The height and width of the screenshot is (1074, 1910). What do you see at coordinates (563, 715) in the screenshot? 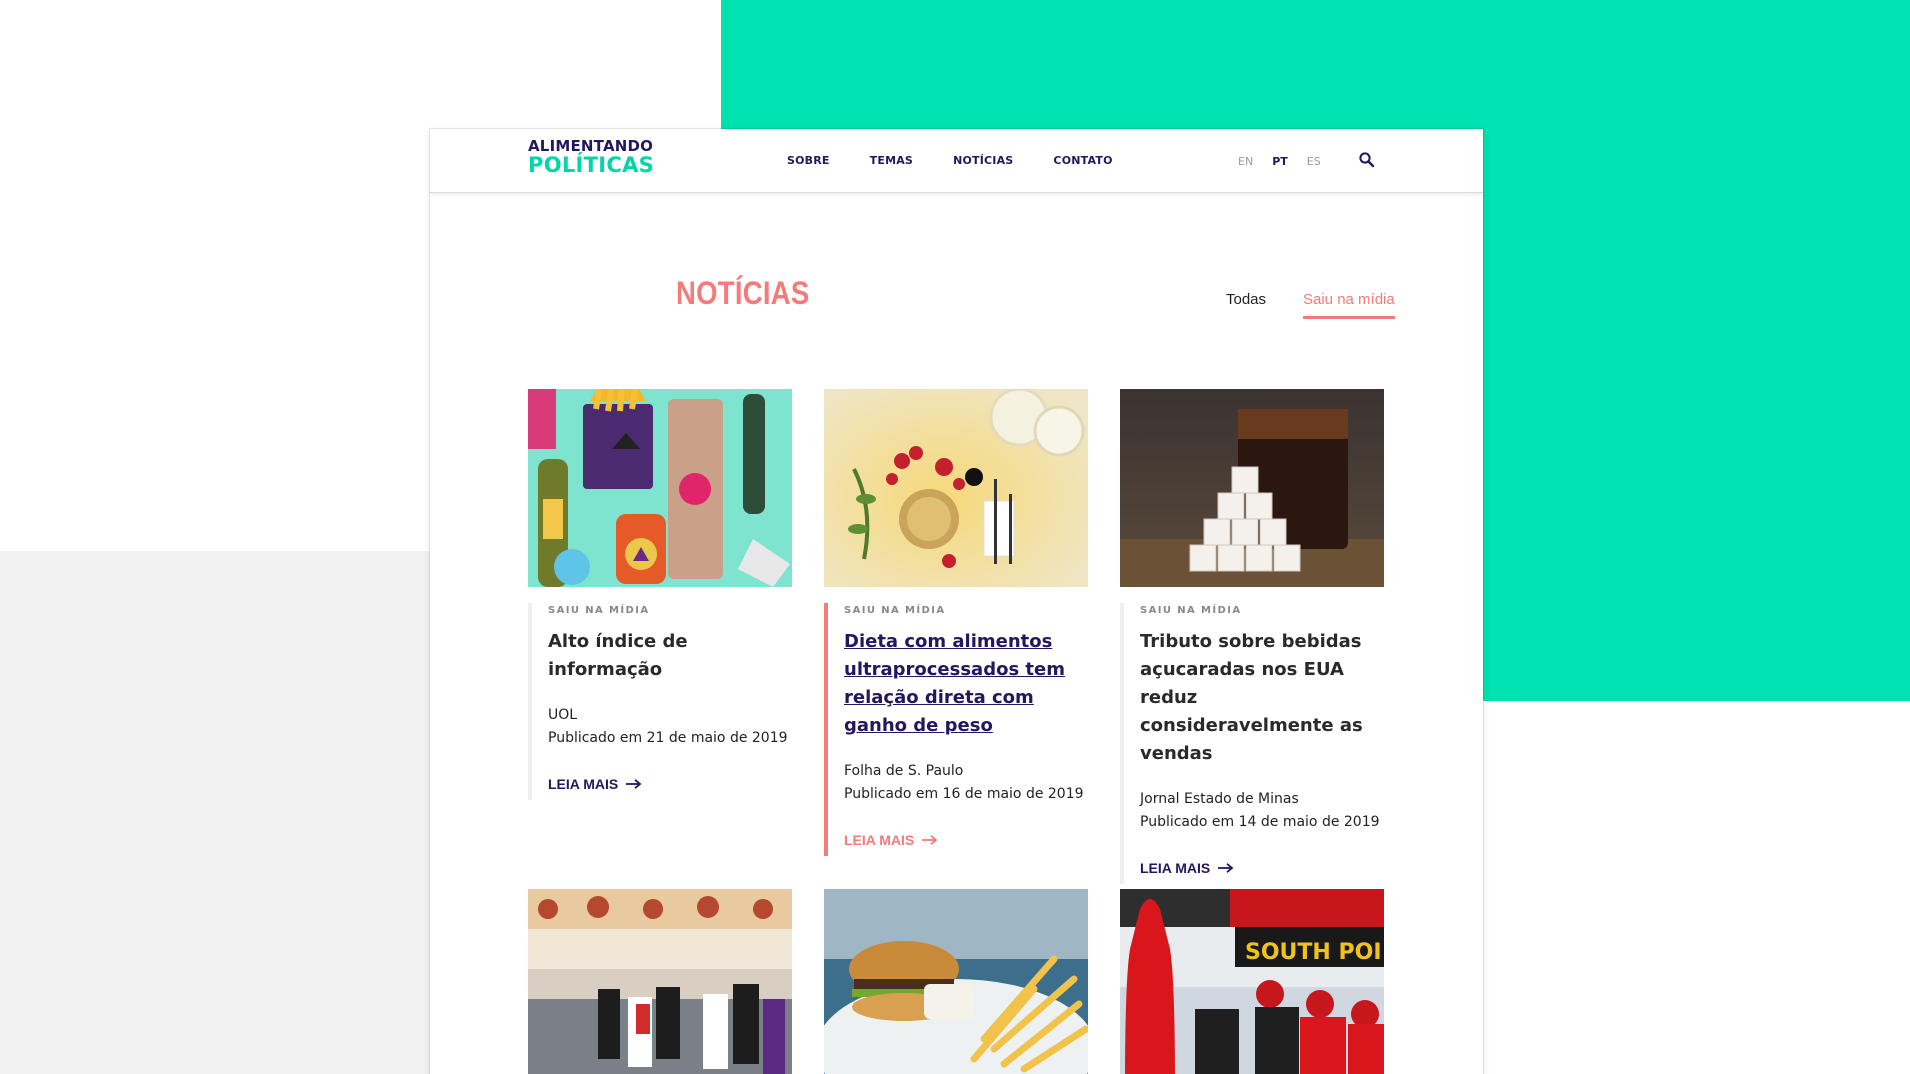
I see `card-source: UOL` at bounding box center [563, 715].